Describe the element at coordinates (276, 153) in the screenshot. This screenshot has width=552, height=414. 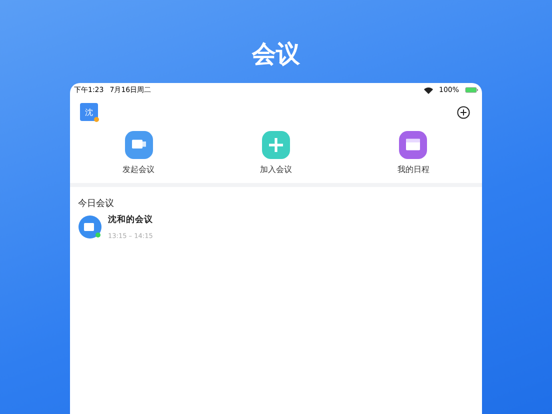
I see `action-button: 加入会议` at that location.